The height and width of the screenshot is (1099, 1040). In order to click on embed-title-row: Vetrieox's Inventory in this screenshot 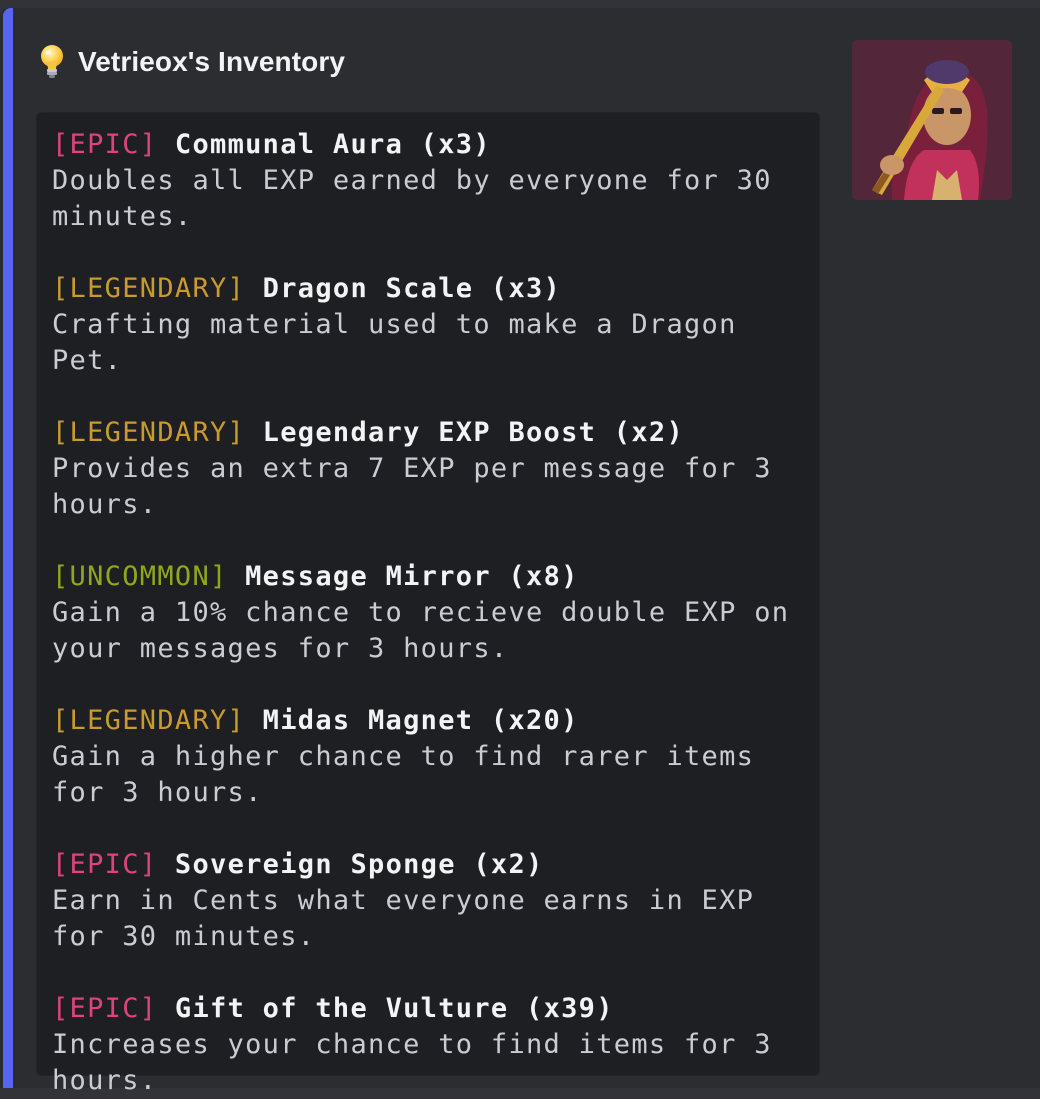, I will do `click(191, 62)`.